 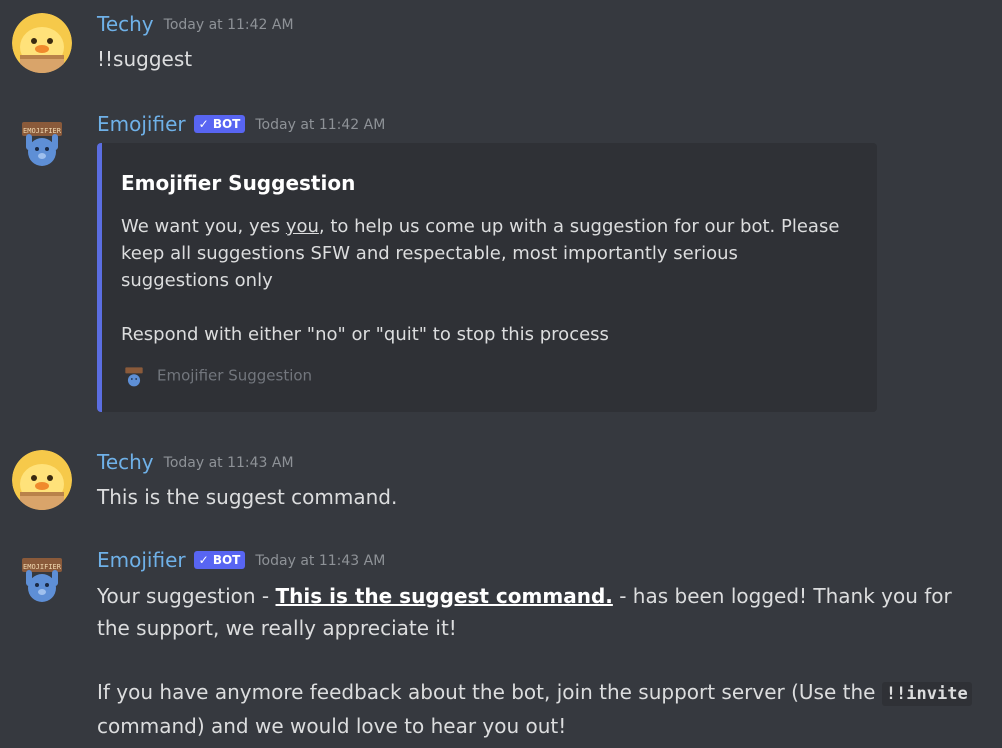 I want to click on message-header: Emojifier ✓ BOT Today at 11:43 AM, so click(x=241, y=560).